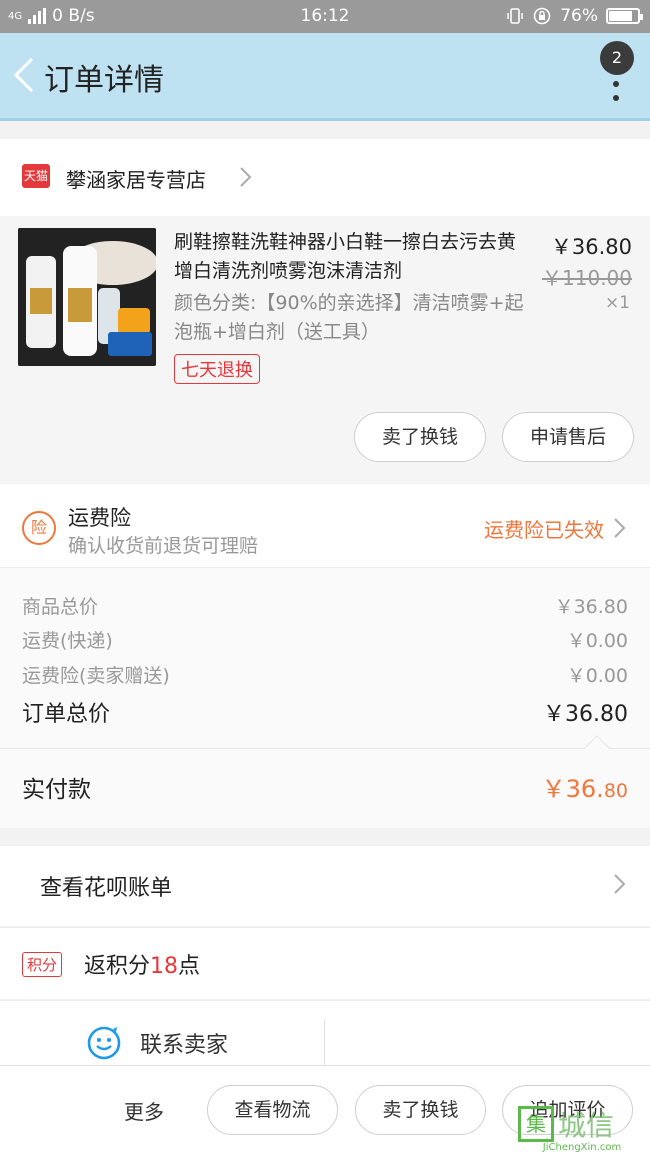  I want to click on chat-smile-icon, so click(104, 1043).